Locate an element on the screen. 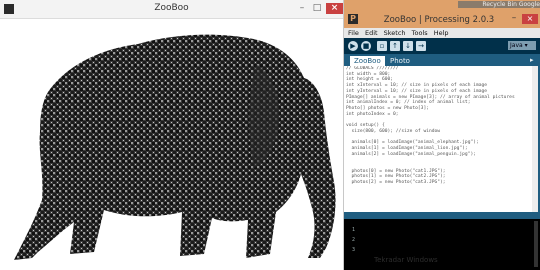  toolbar: ▶ ■ ▫ ↑ ↓ → Java ▾ is located at coordinates (442, 46).